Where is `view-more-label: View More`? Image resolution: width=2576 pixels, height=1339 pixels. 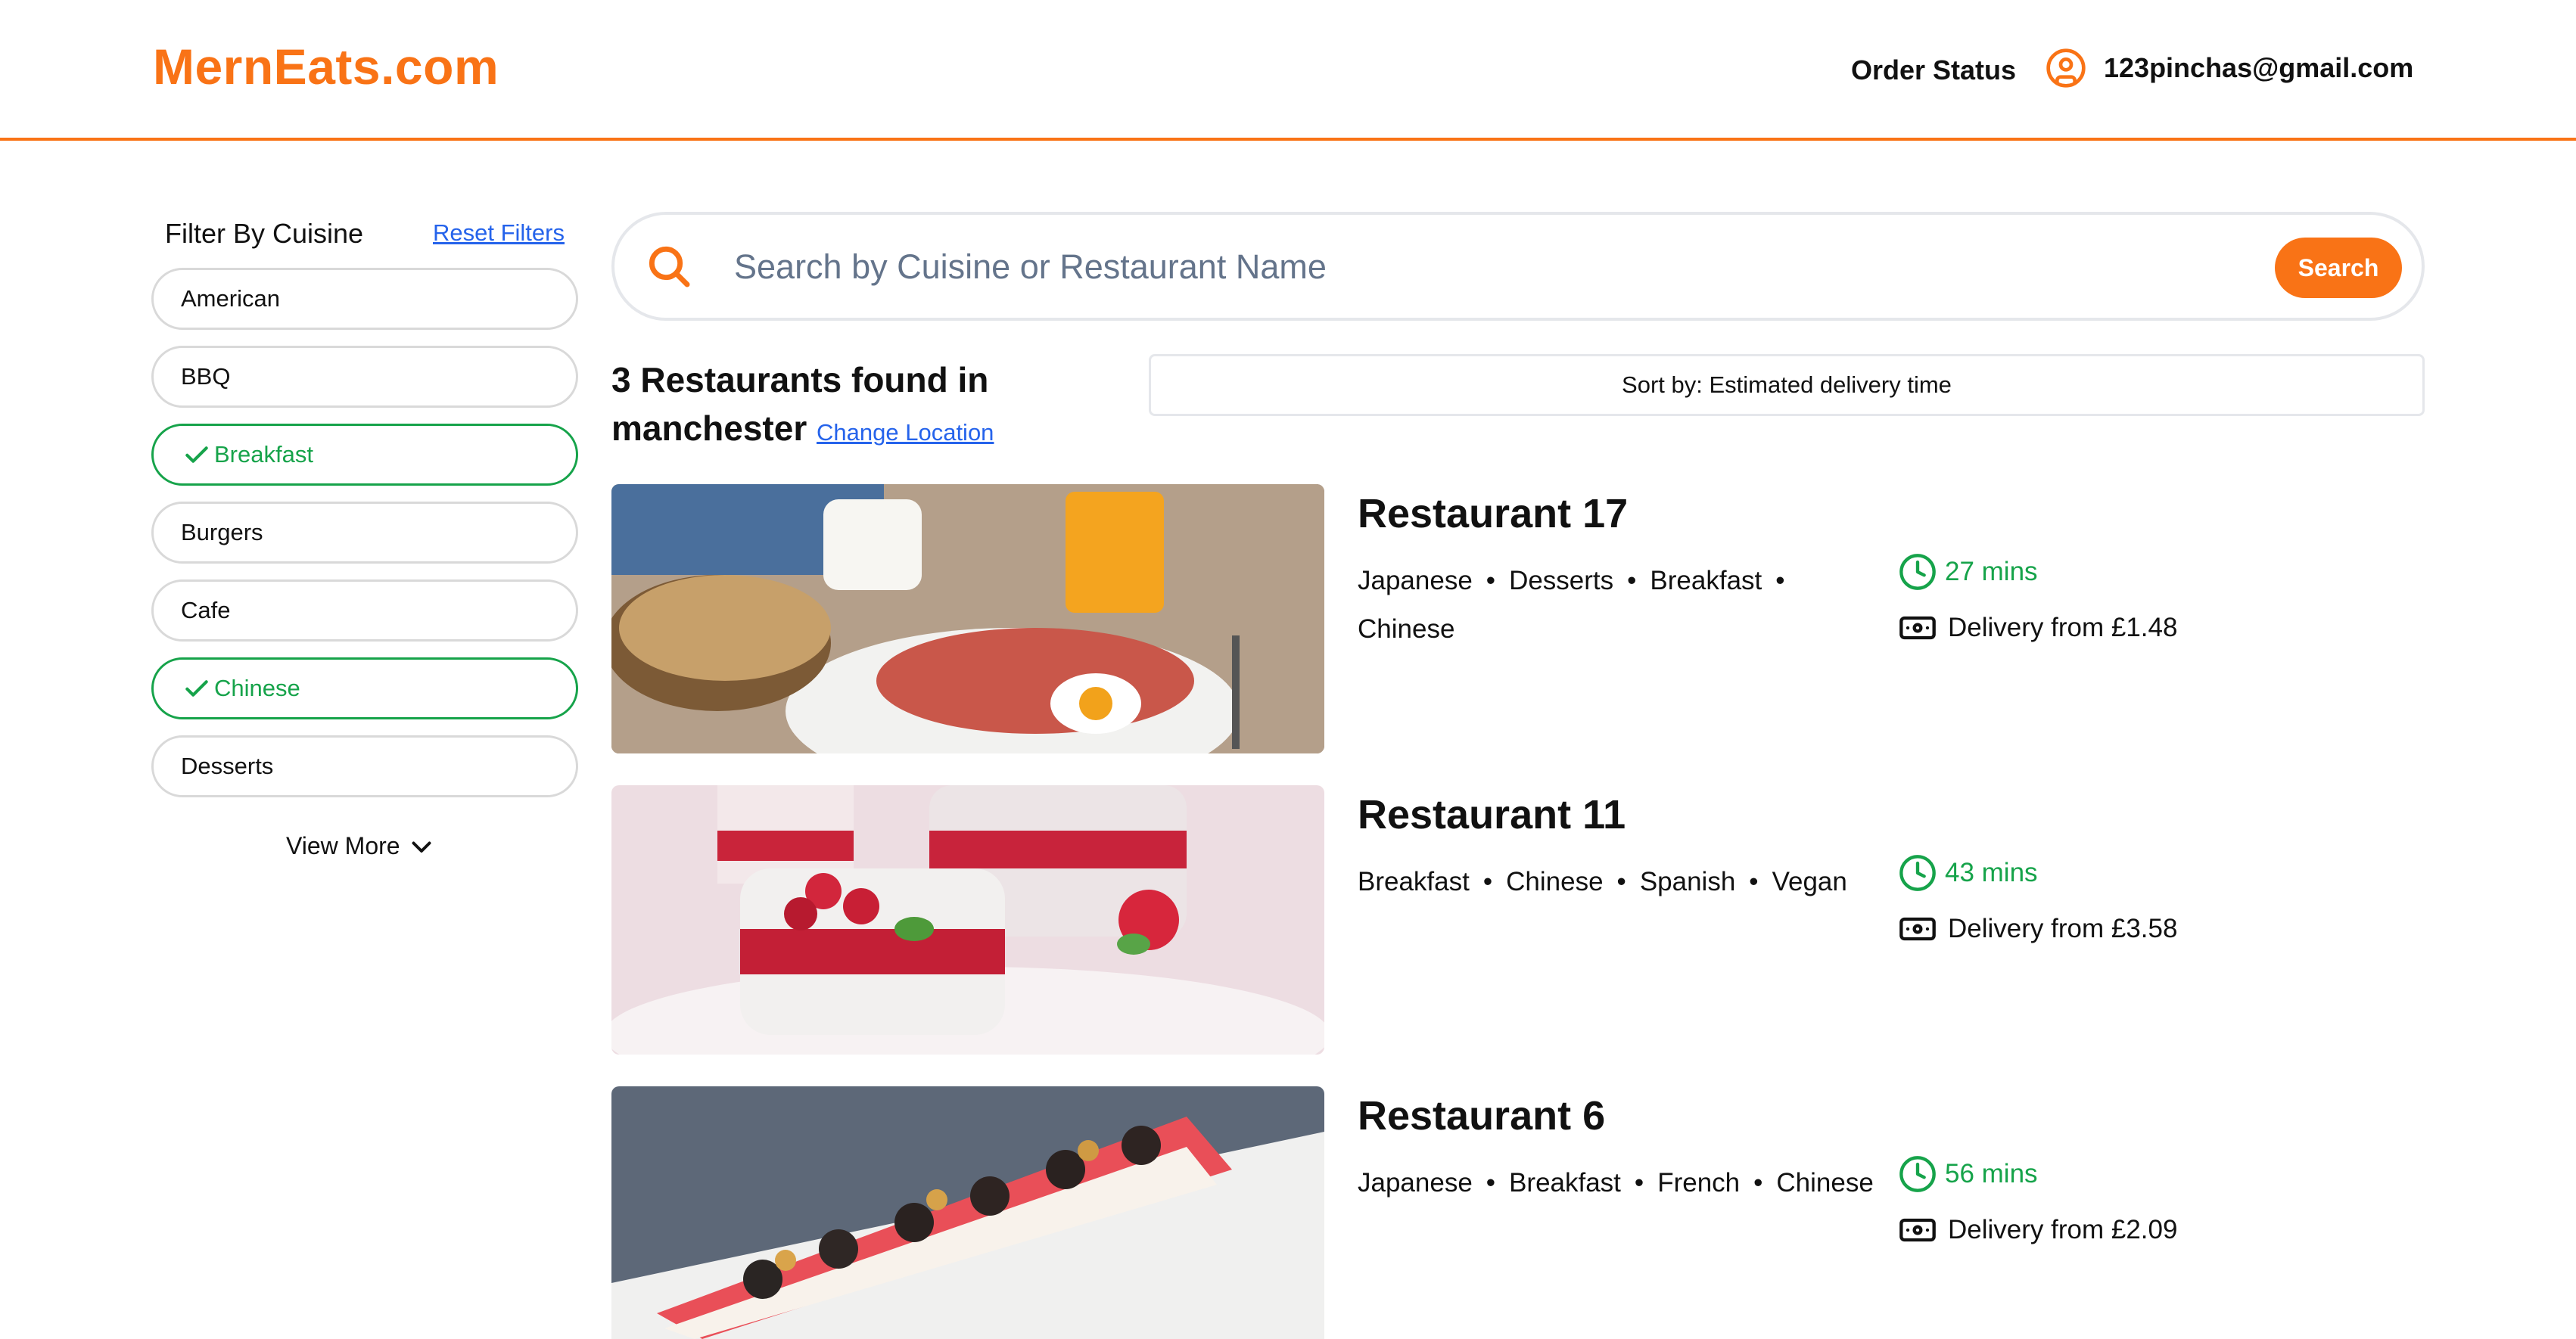 view-more-label: View More is located at coordinates (343, 845).